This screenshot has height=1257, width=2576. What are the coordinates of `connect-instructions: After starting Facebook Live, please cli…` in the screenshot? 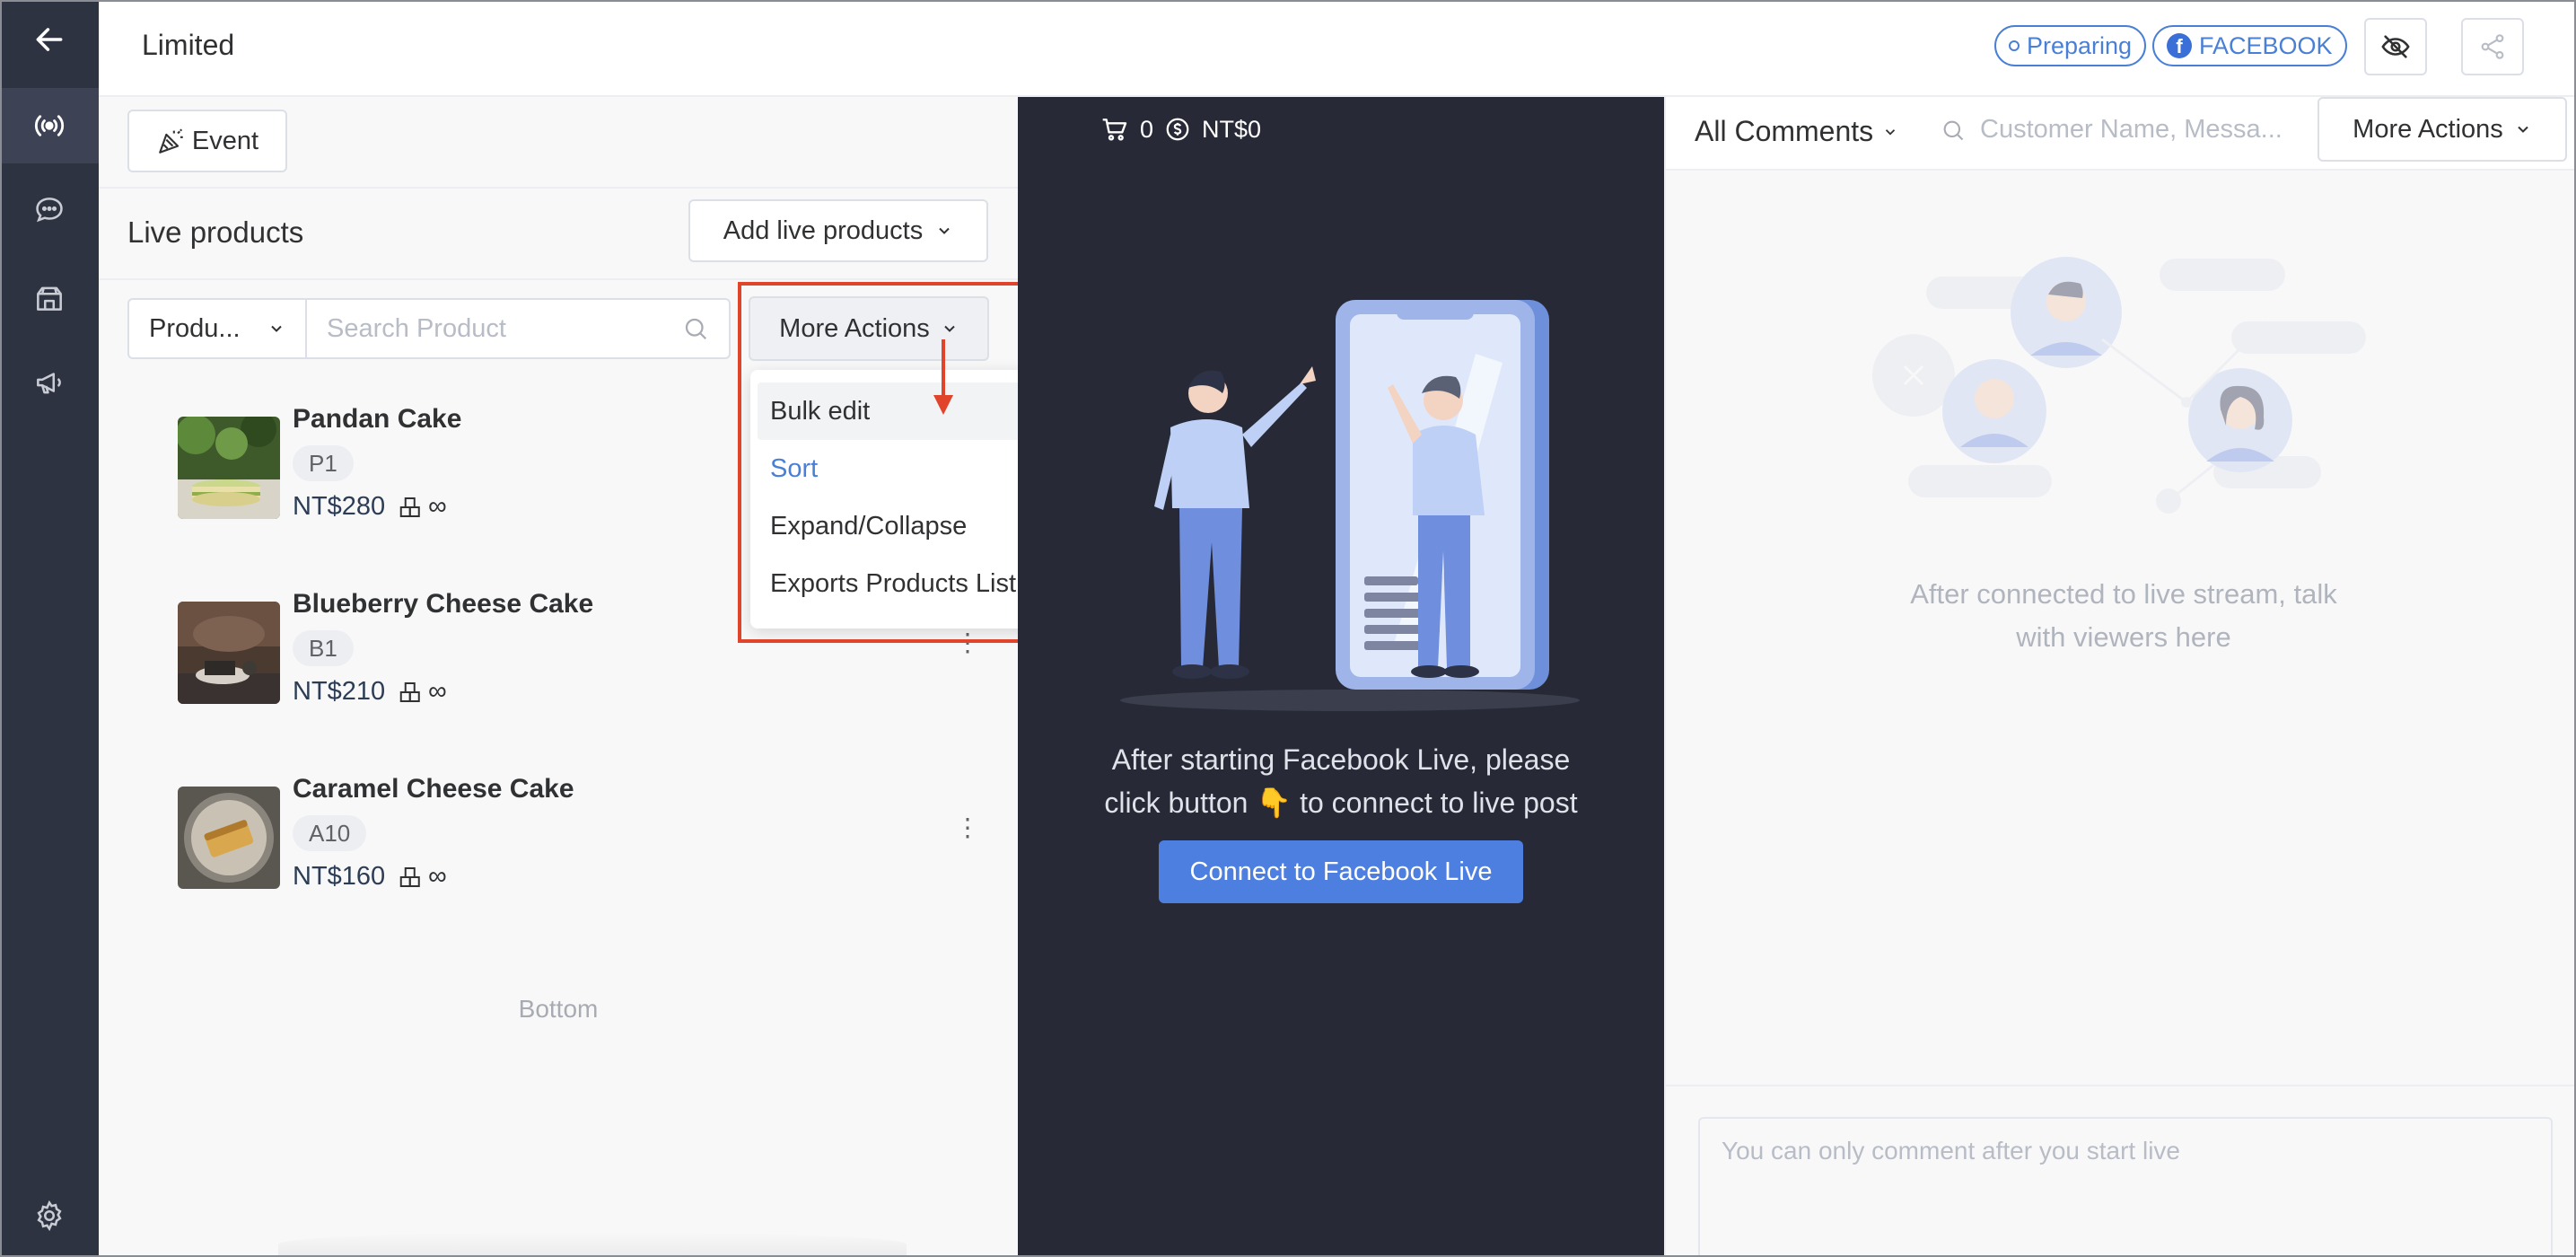 It's located at (1341, 781).